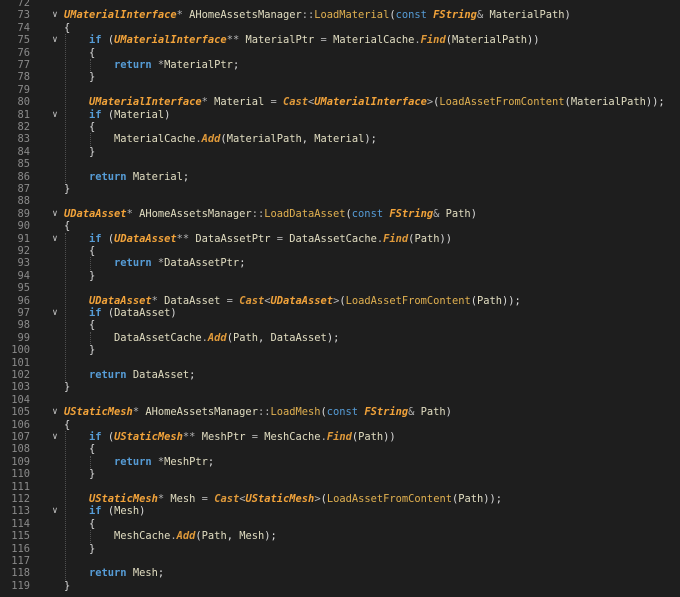  I want to click on code-line: 72, so click(340, 4).